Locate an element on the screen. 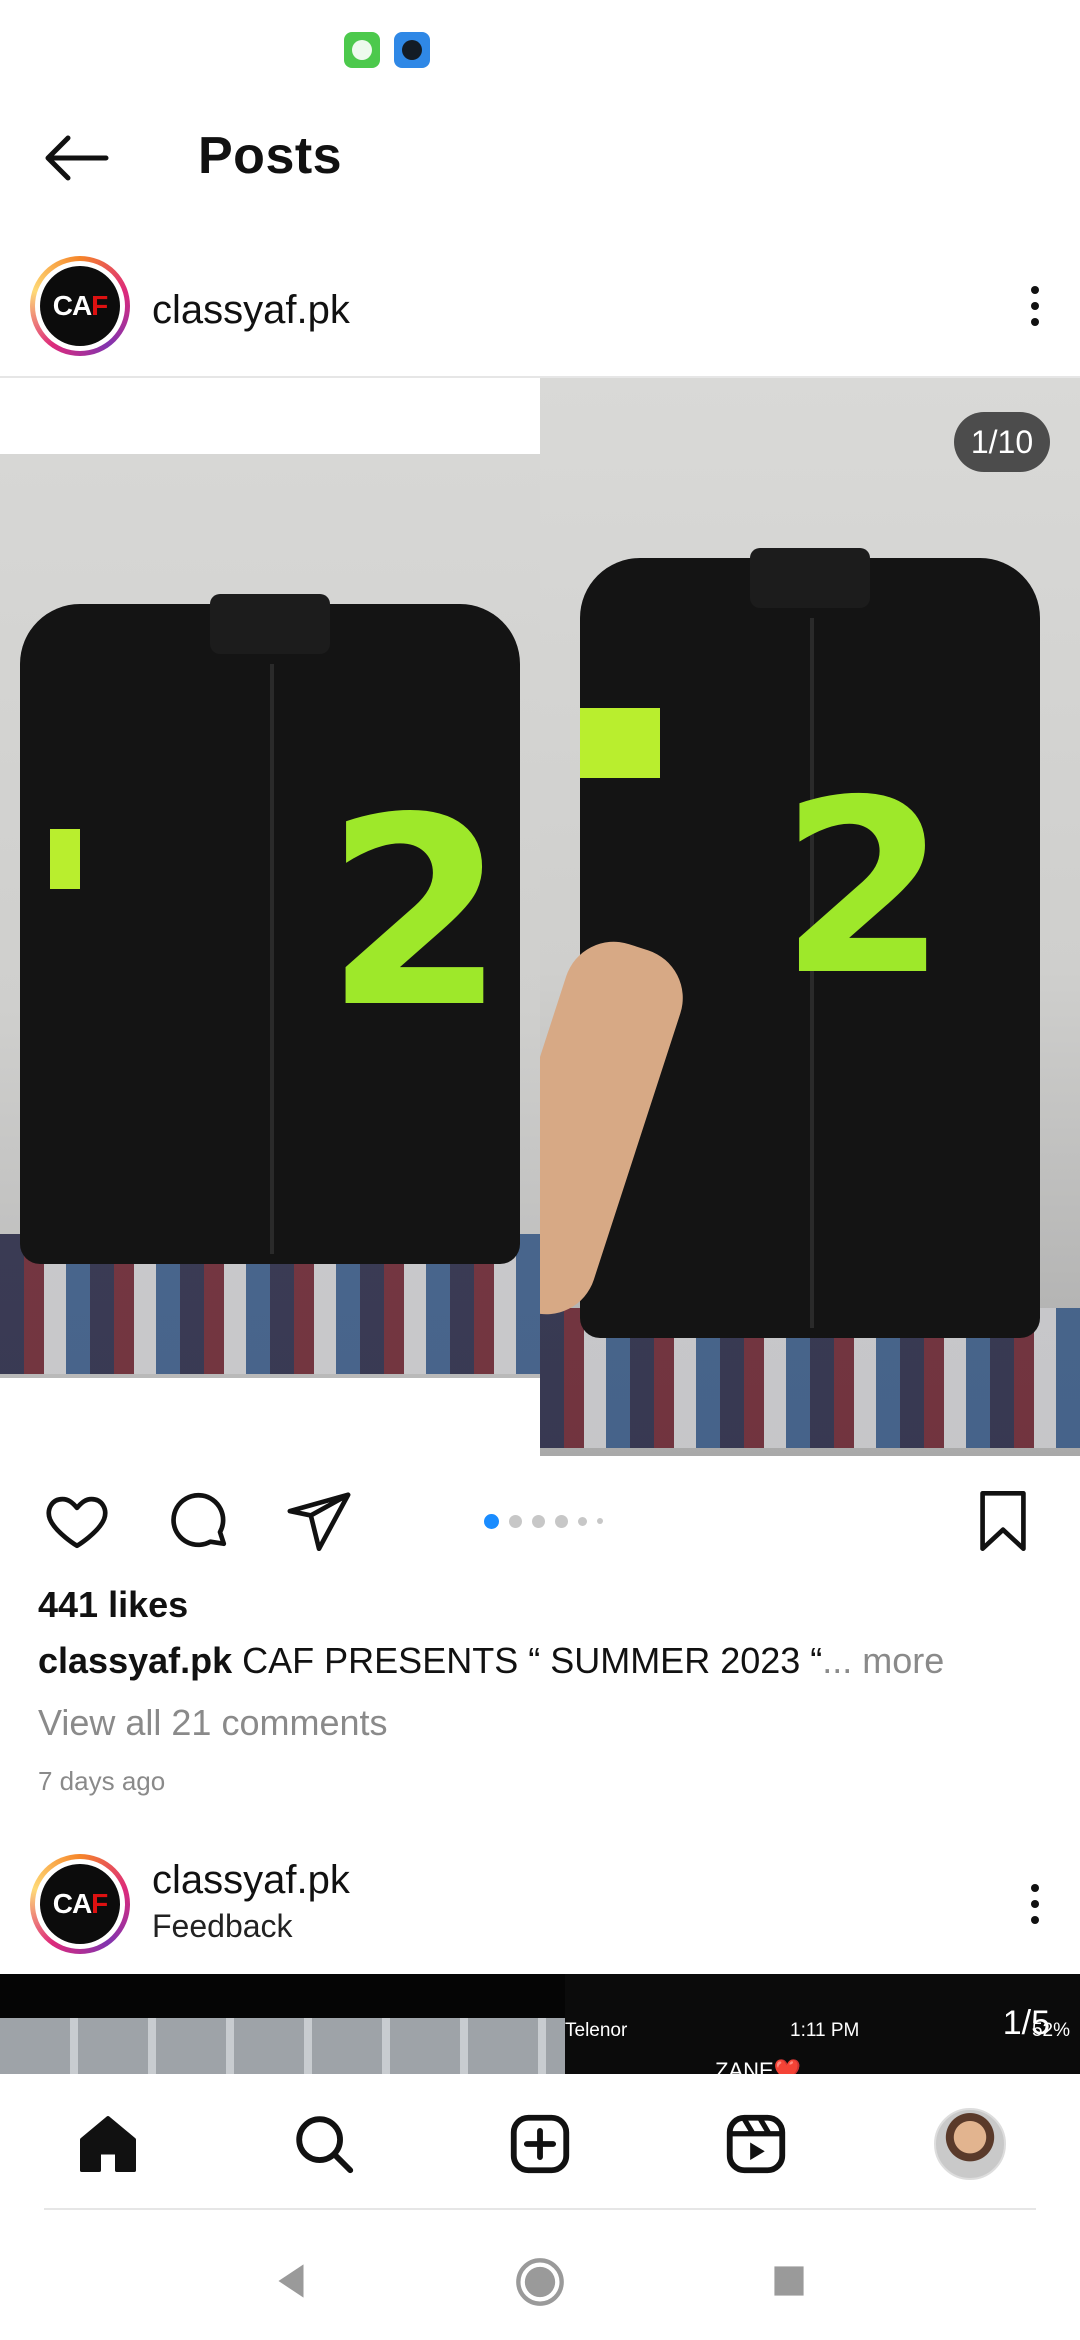  carousel-indicator is located at coordinates (543, 1521).